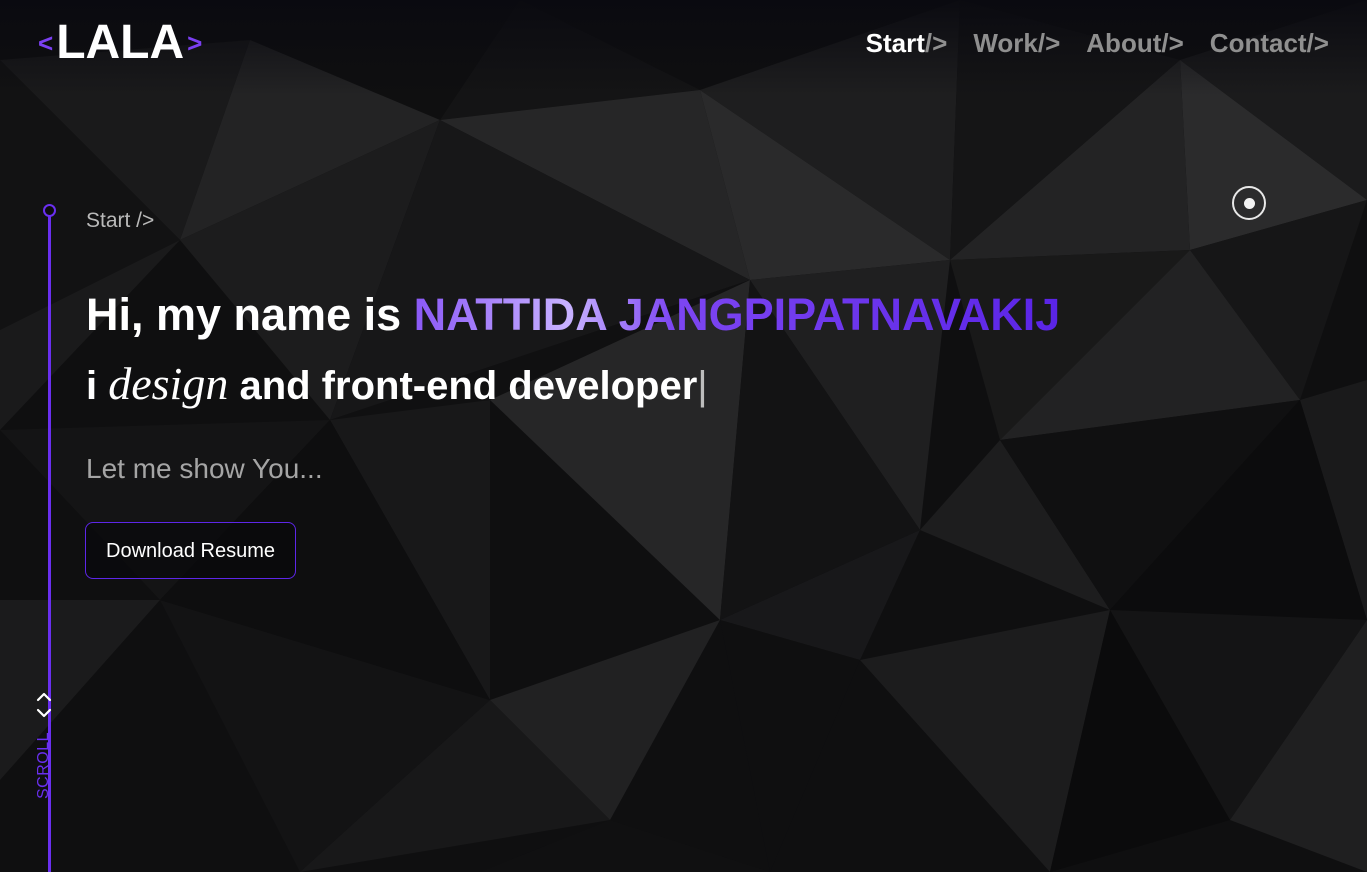 This screenshot has height=872, width=1367. I want to click on site-logo: < LALA >, so click(120, 43).